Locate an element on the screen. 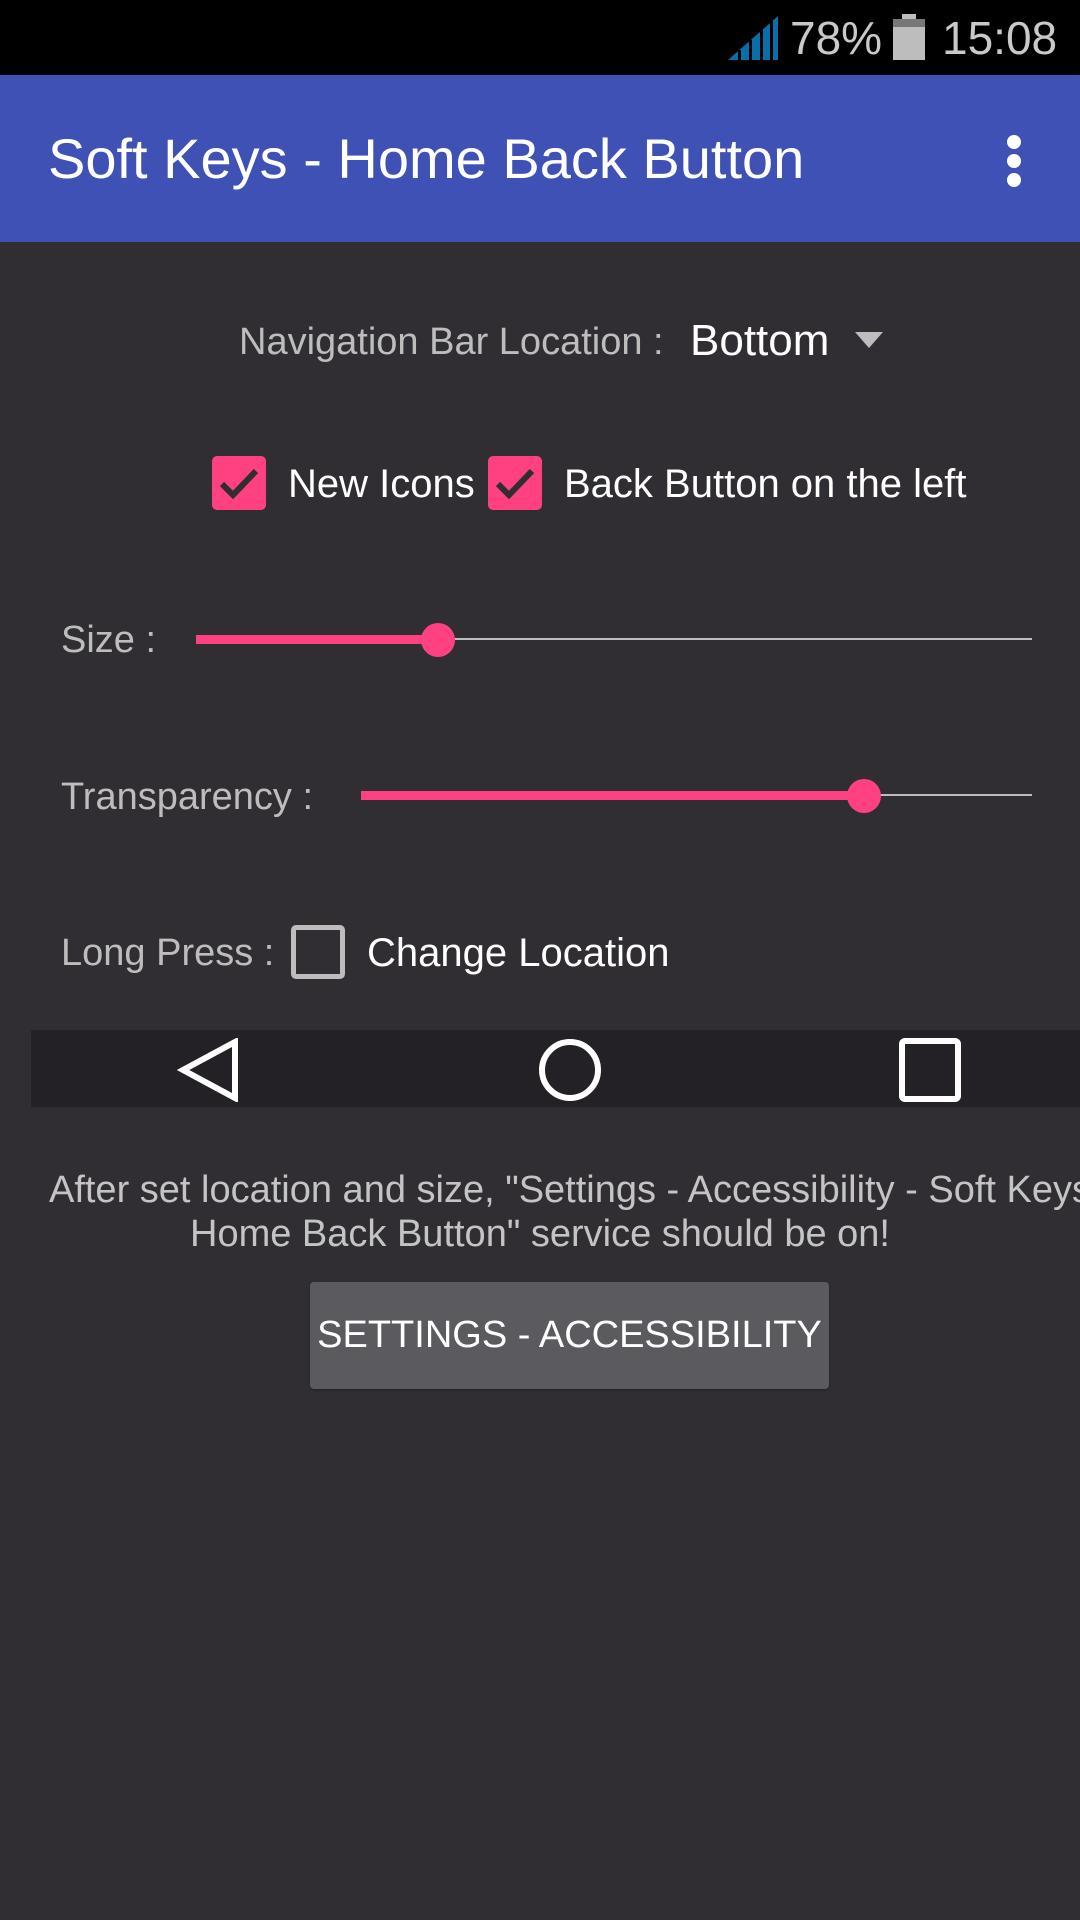 The width and height of the screenshot is (1080, 1920). battery-percent: 78% is located at coordinates (836, 38).